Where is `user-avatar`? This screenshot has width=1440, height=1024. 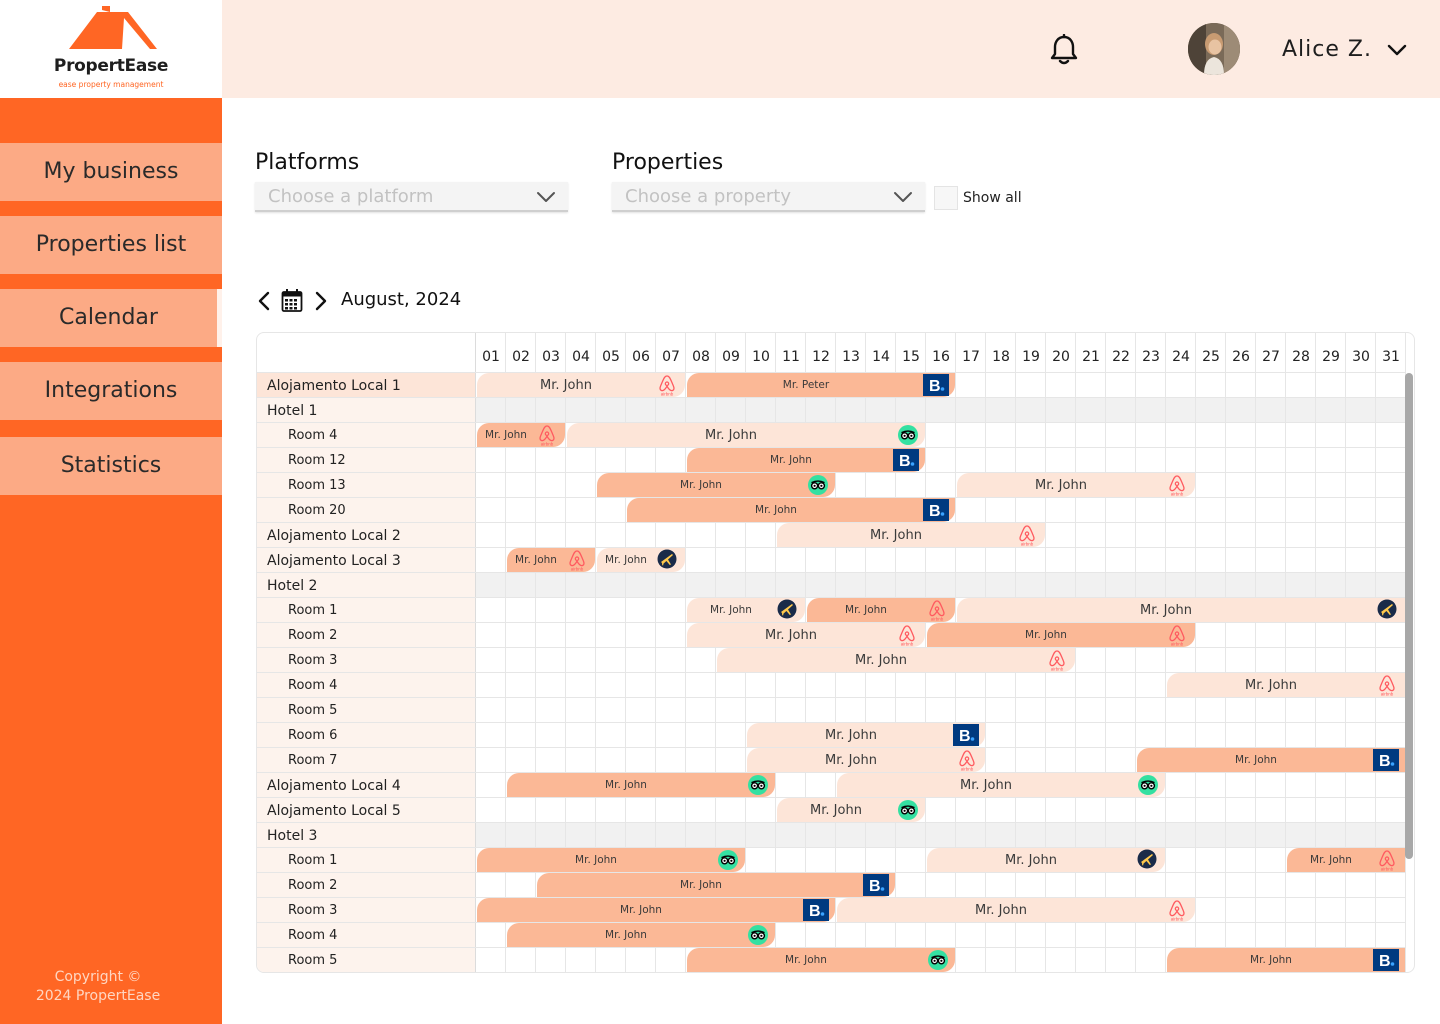 user-avatar is located at coordinates (1214, 49).